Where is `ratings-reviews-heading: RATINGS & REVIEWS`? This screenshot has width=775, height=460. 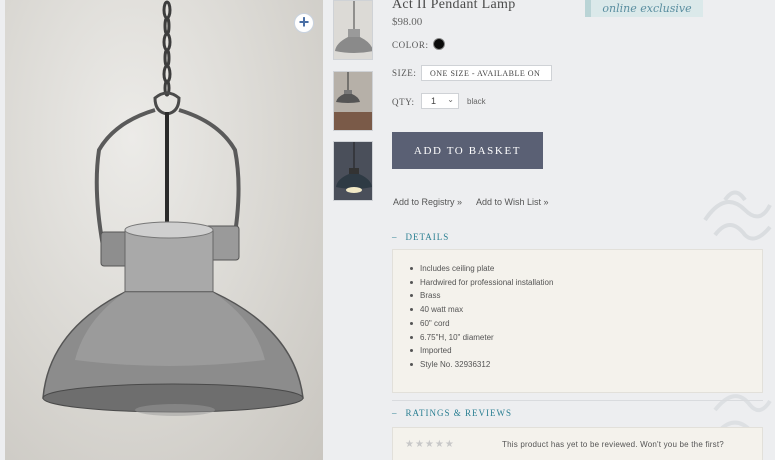 ratings-reviews-heading: RATINGS & REVIEWS is located at coordinates (458, 413).